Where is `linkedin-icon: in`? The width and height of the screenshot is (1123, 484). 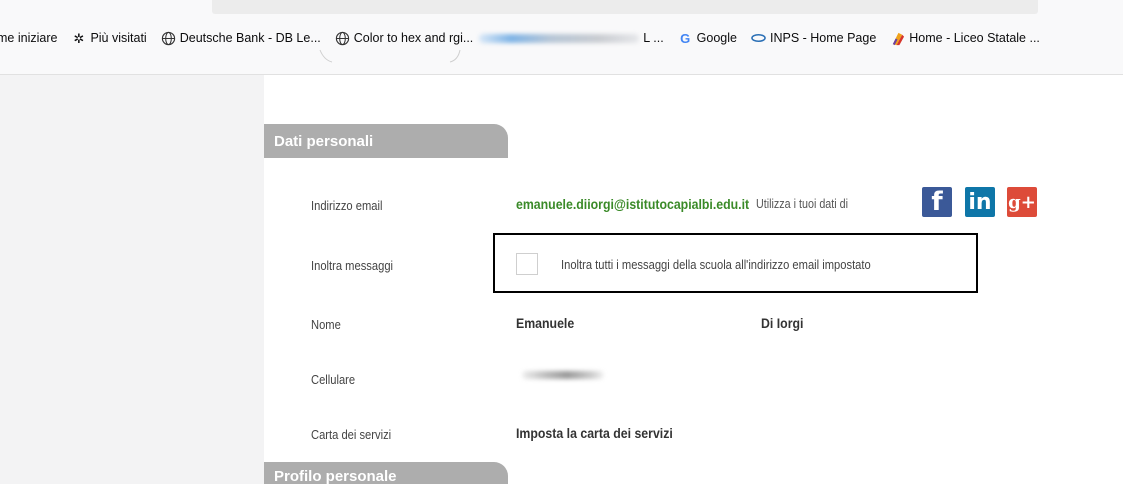 linkedin-icon: in is located at coordinates (980, 202).